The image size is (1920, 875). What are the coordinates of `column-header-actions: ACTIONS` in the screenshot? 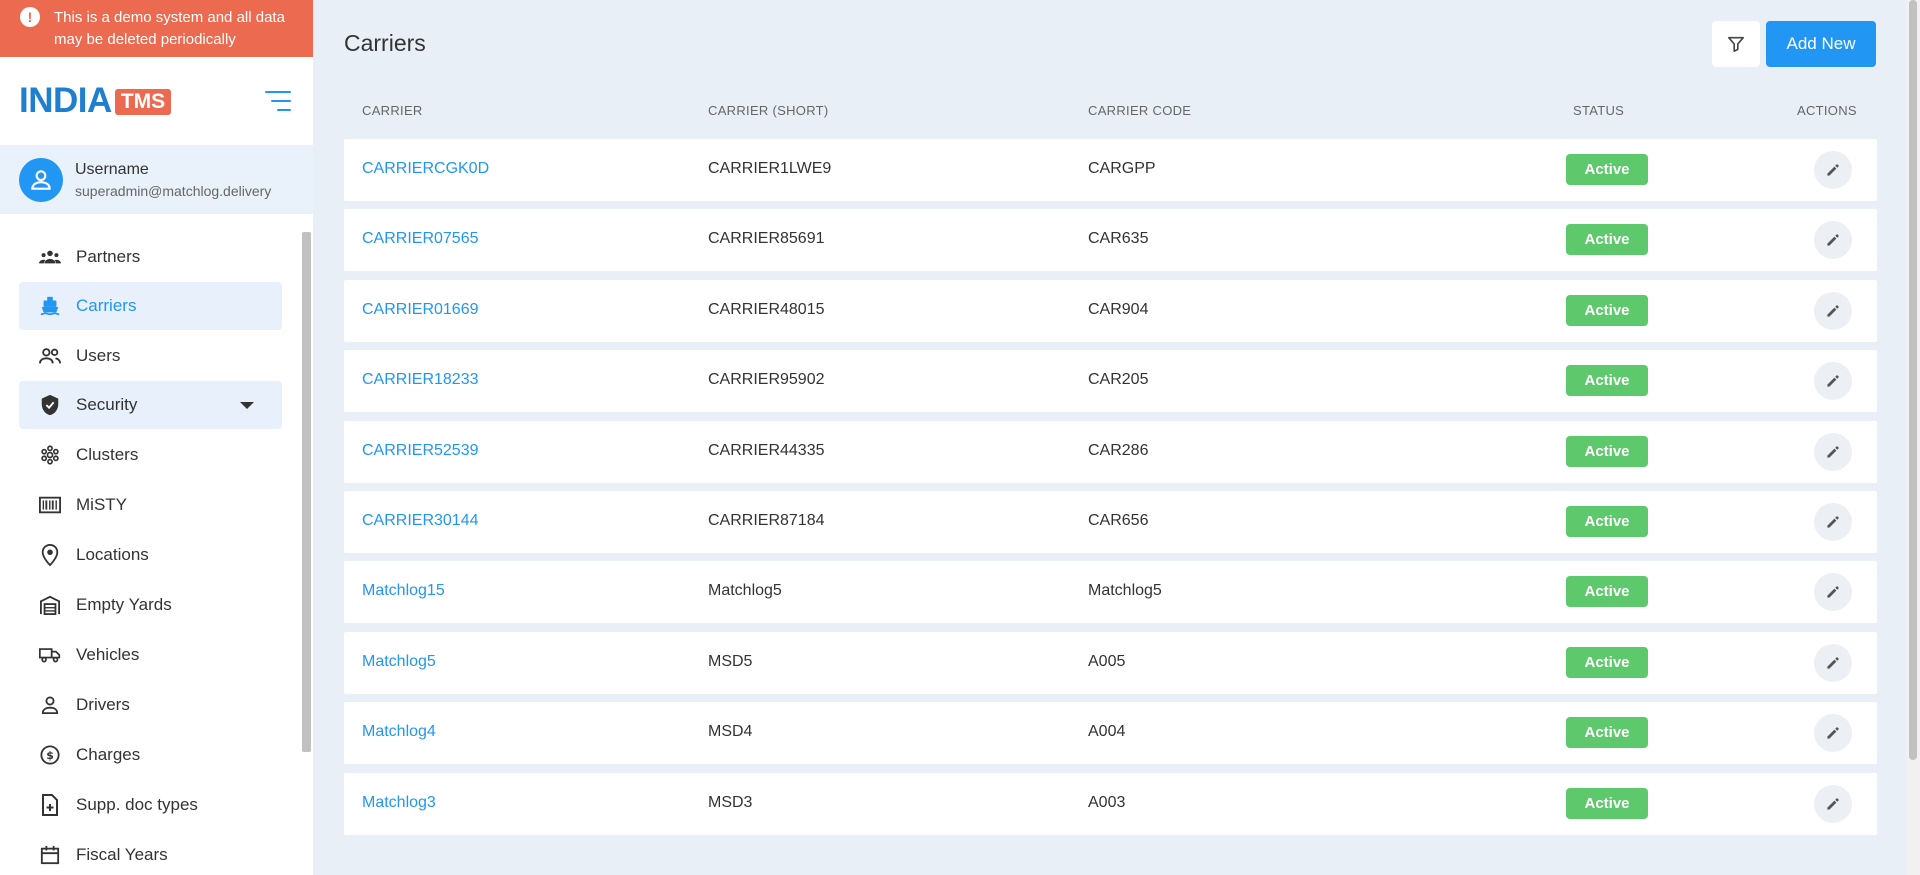 It's located at (1827, 110).